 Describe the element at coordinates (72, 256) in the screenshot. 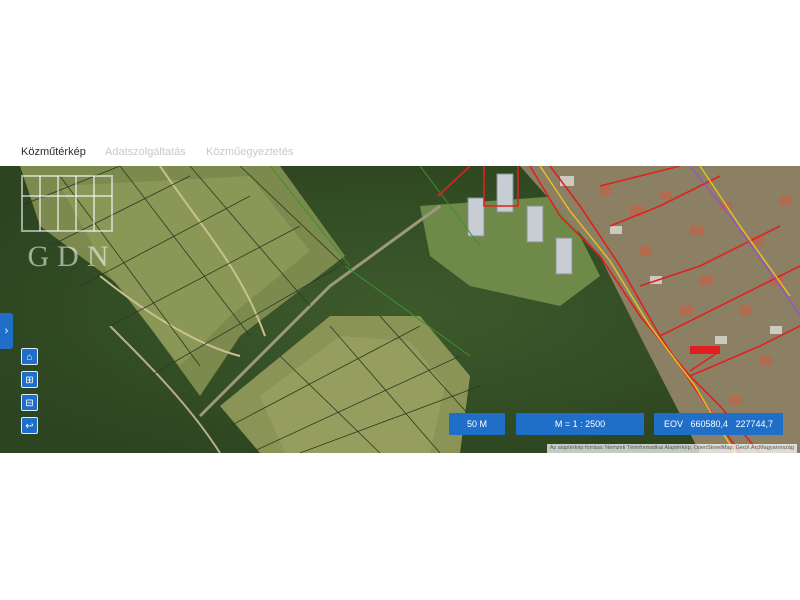

I see `svg-text: GDN` at that location.